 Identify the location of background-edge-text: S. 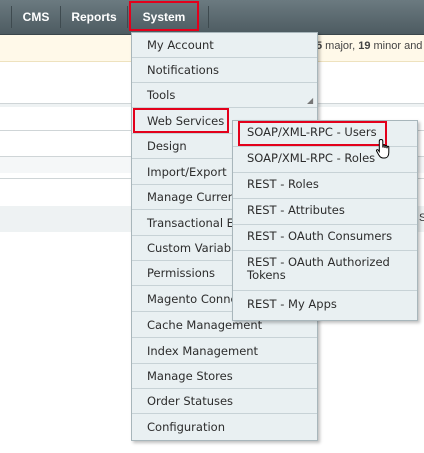
(421, 218).